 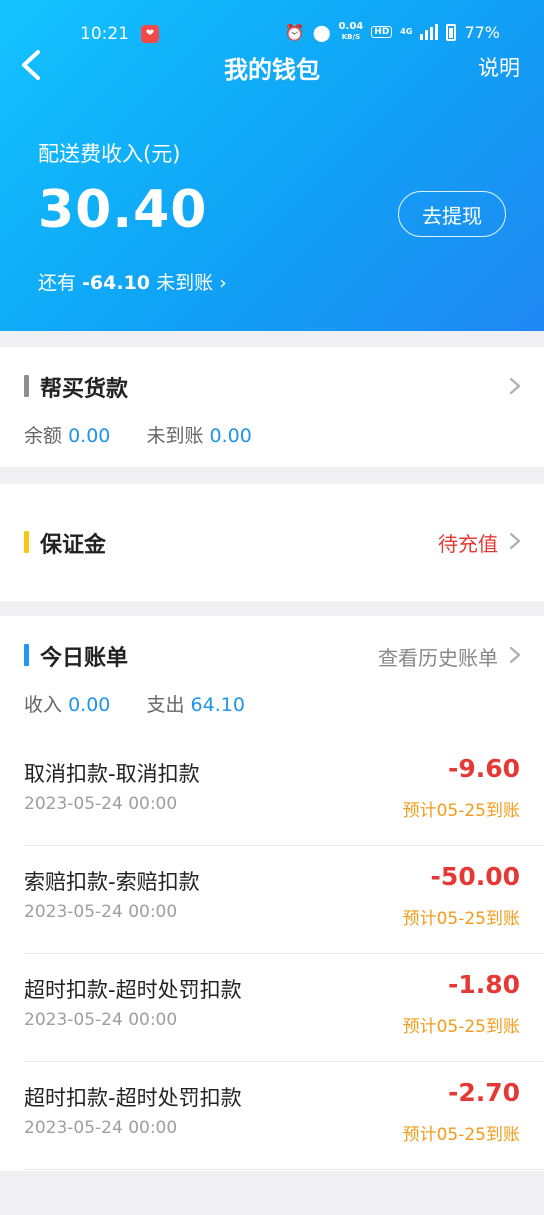 What do you see at coordinates (483, 984) in the screenshot?
I see `bill-amount: -1.80` at bounding box center [483, 984].